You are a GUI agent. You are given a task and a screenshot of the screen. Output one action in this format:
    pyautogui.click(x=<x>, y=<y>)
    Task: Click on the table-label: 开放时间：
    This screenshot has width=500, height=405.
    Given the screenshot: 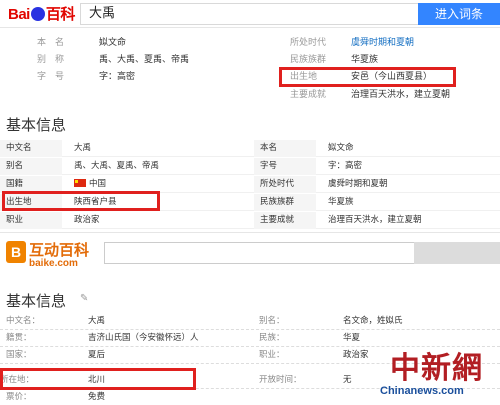 What is the action you would take?
    pyautogui.click(x=280, y=380)
    